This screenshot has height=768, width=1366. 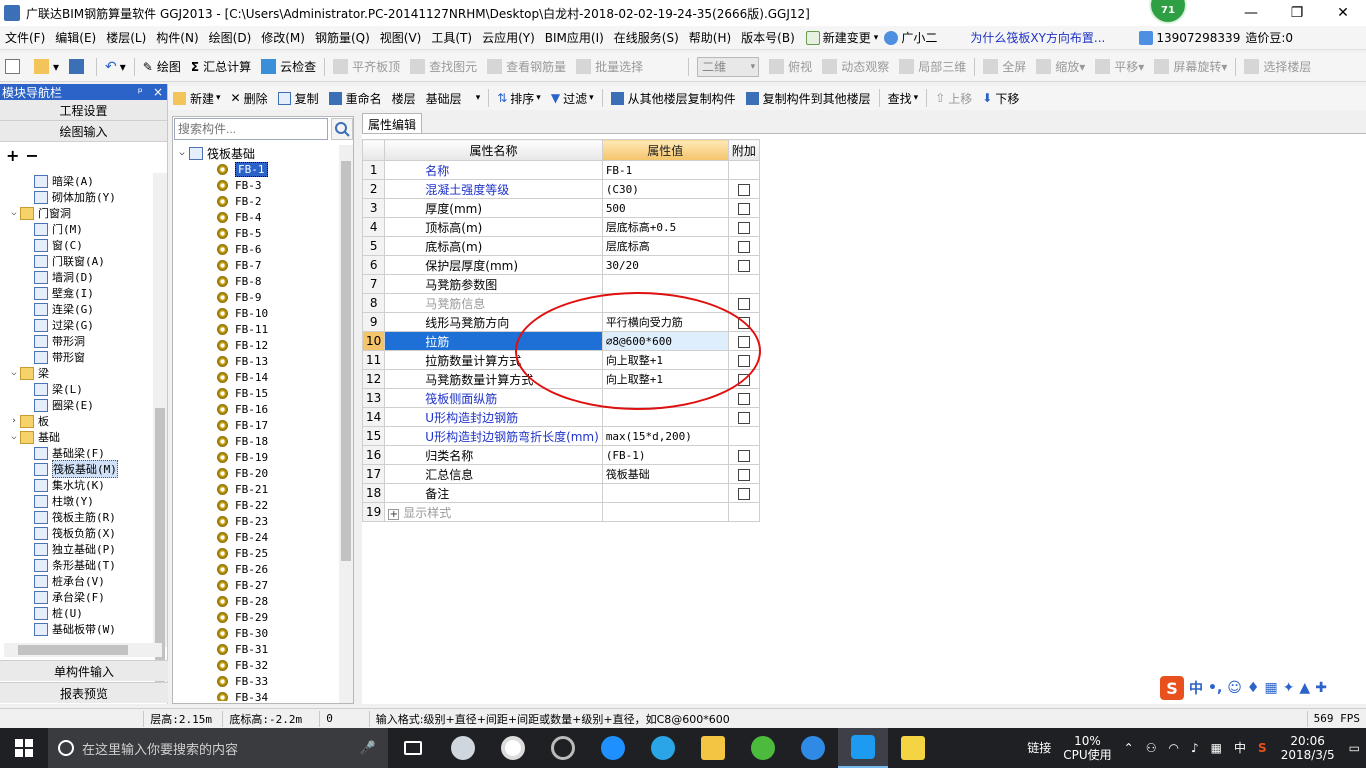 I want to click on copy-button: 复制, so click(x=298, y=98).